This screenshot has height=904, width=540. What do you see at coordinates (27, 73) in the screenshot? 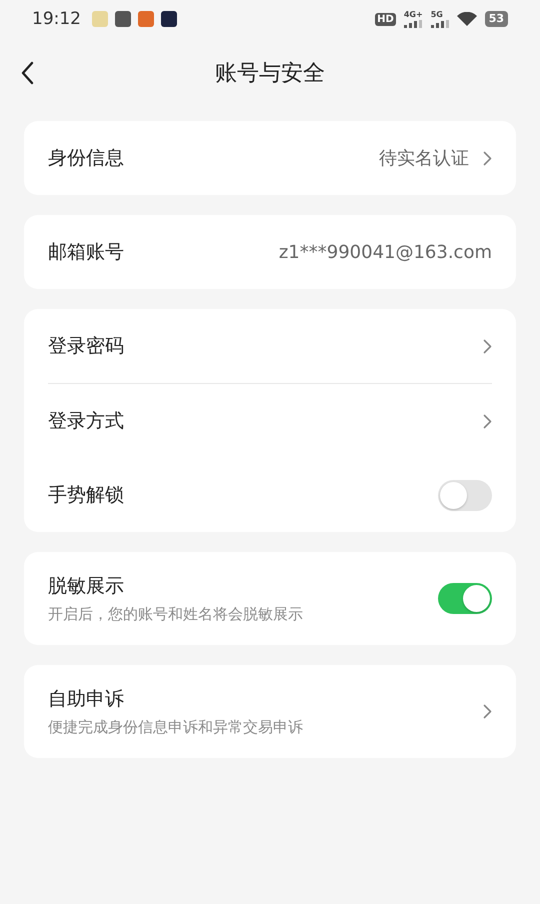
I see `back-icon` at bounding box center [27, 73].